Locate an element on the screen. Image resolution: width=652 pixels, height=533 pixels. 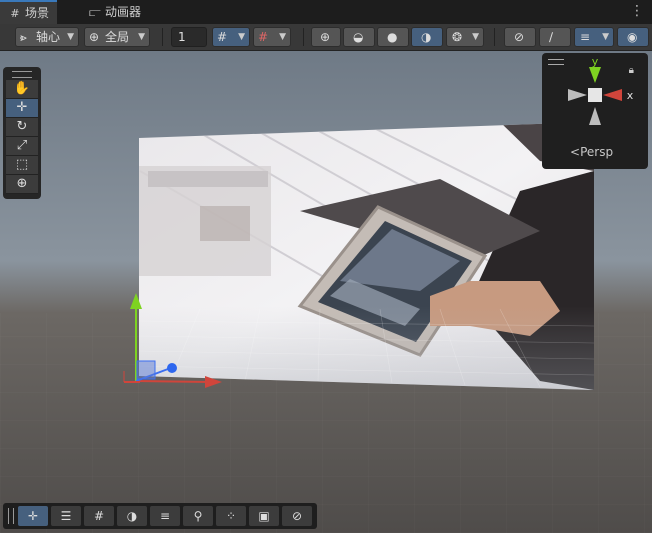
tool-settings-sliders-button: ☰ is located at coordinates (66, 516).